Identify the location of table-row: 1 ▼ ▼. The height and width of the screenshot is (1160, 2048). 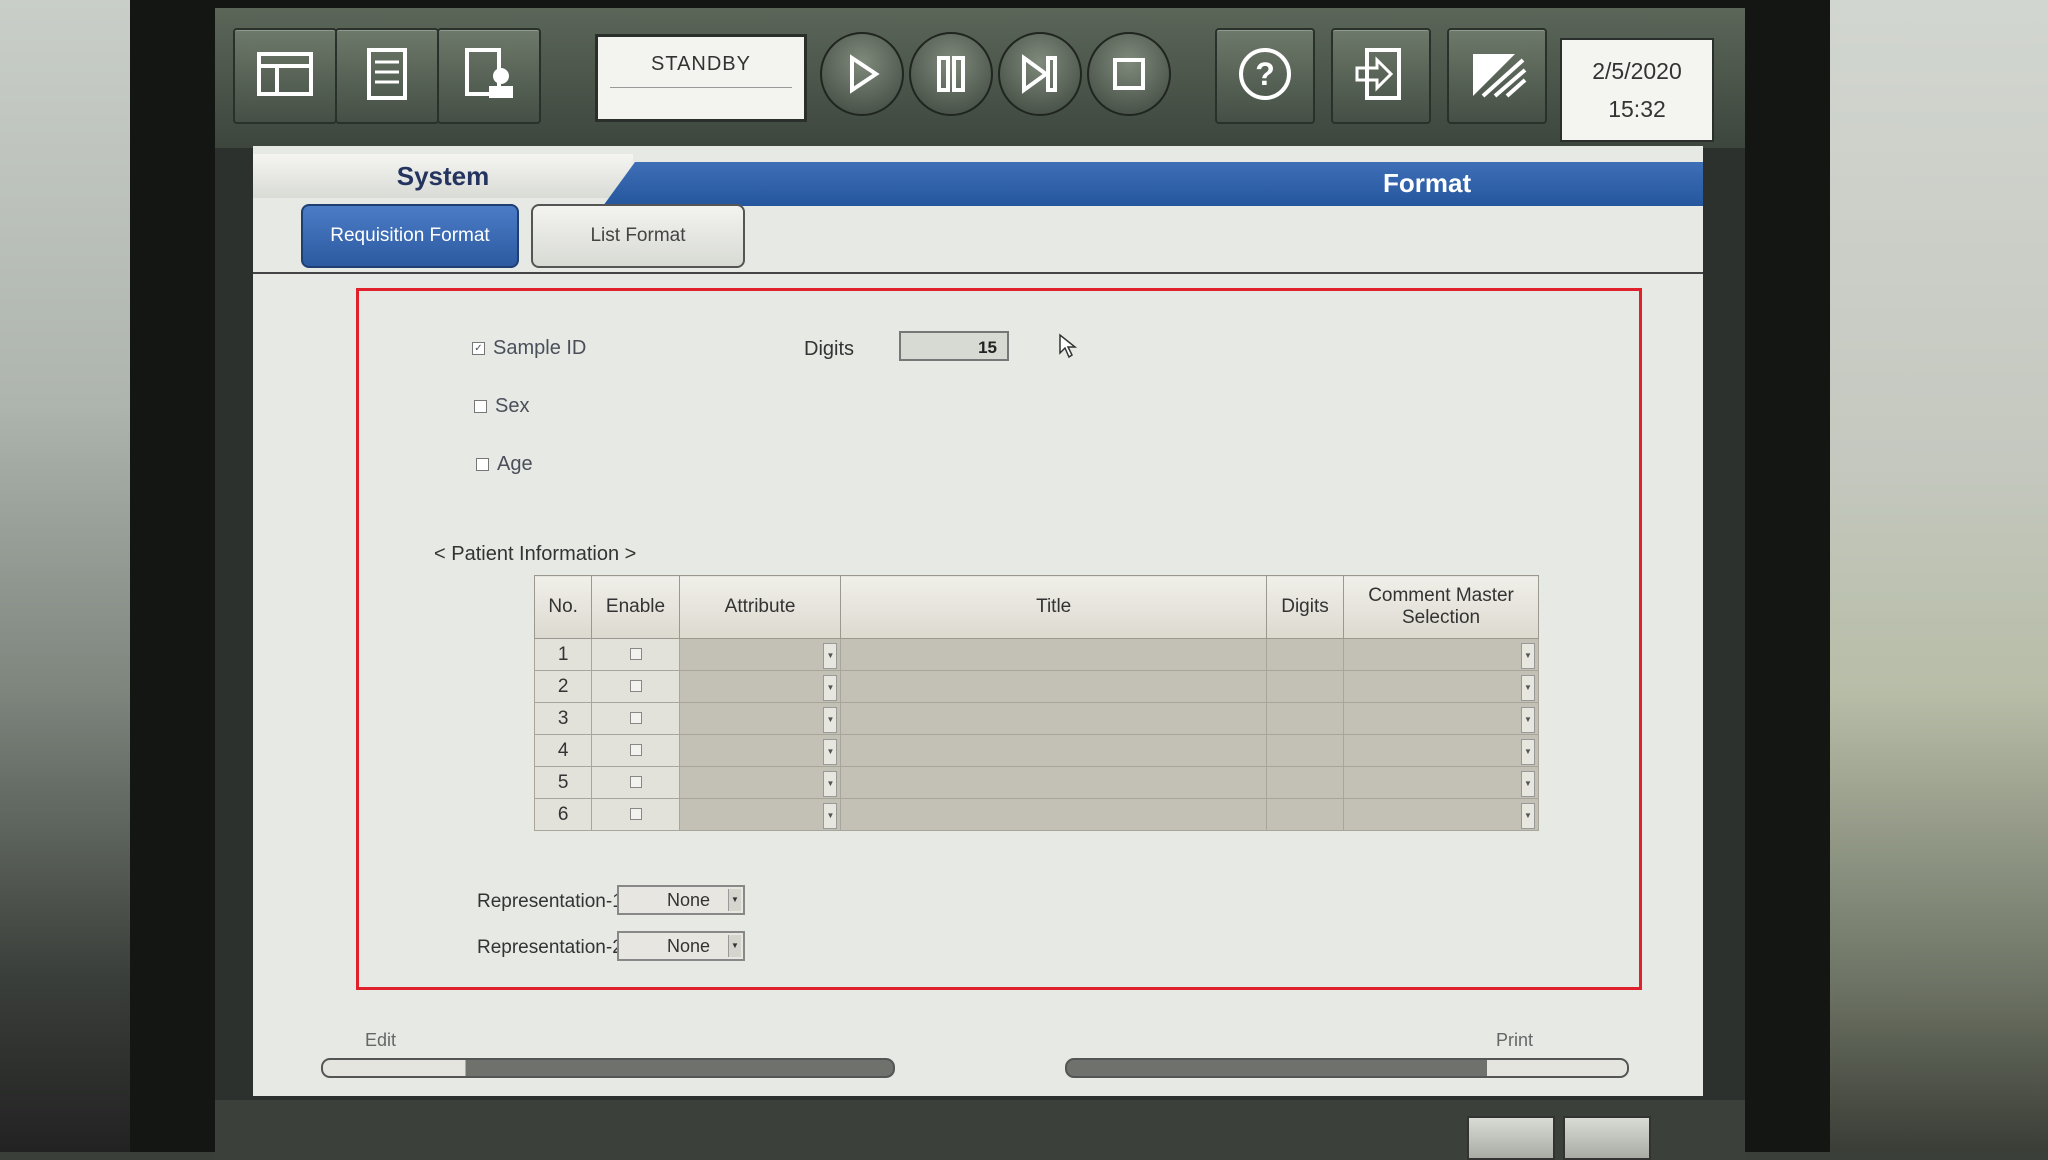
(1036, 654).